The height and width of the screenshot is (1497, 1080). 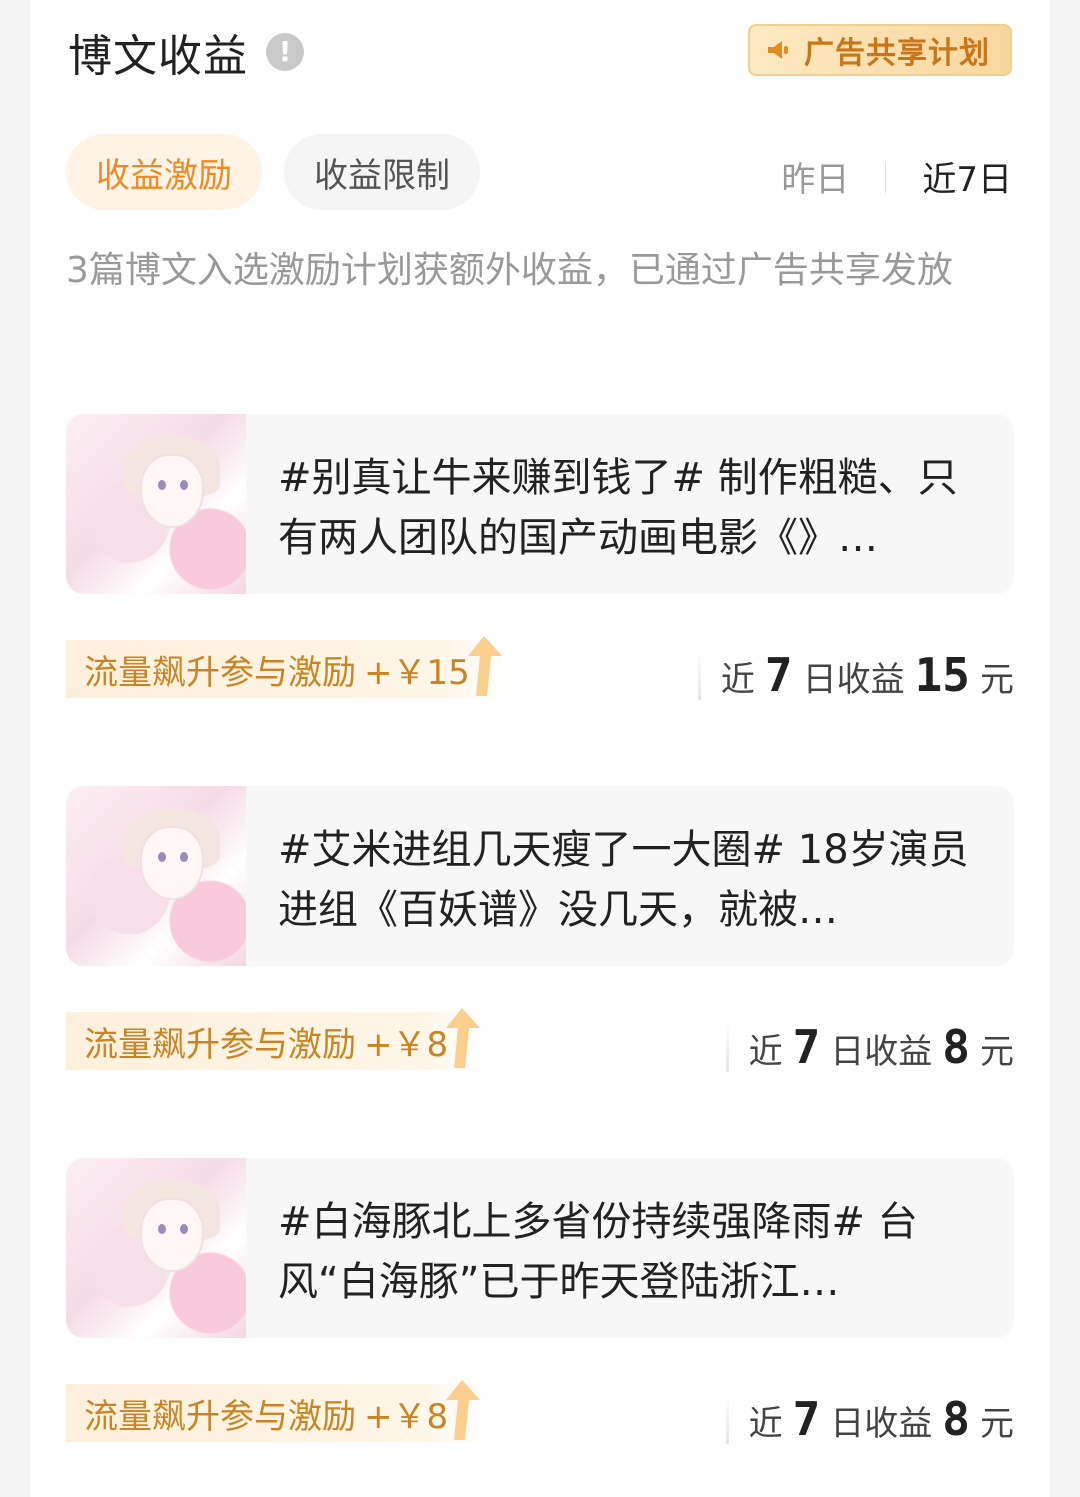 I want to click on ad-share-plan-button: 广告共享计划, so click(x=880, y=50).